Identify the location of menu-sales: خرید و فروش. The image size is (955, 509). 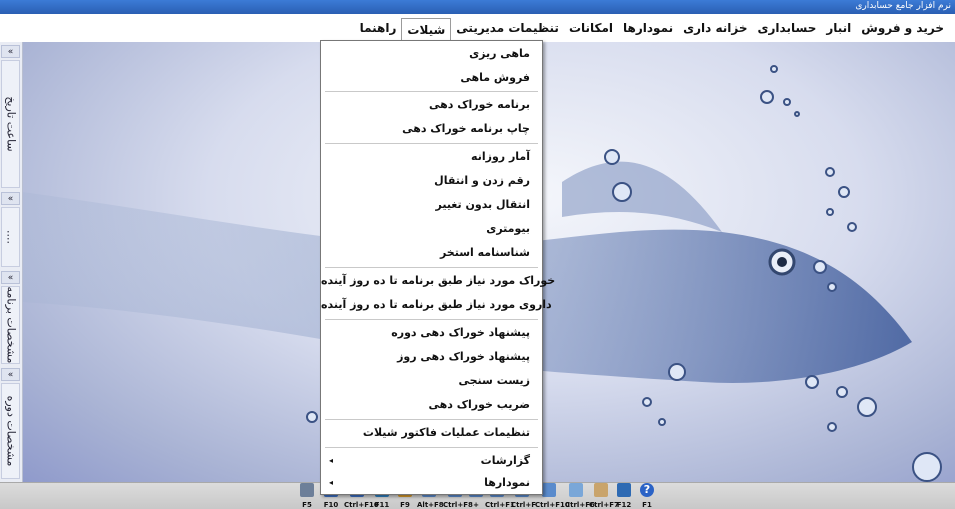
(902, 28).